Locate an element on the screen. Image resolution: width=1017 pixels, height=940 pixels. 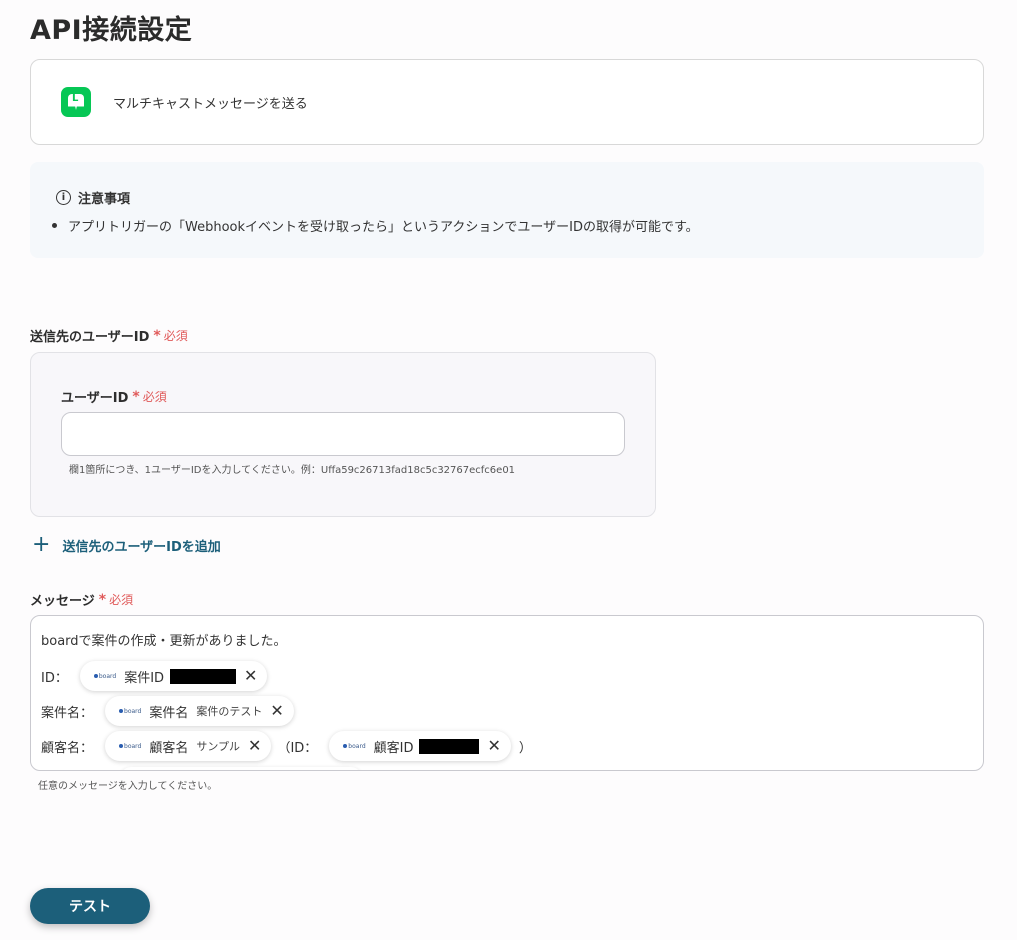
bullet-icon is located at coordinates (54, 225).